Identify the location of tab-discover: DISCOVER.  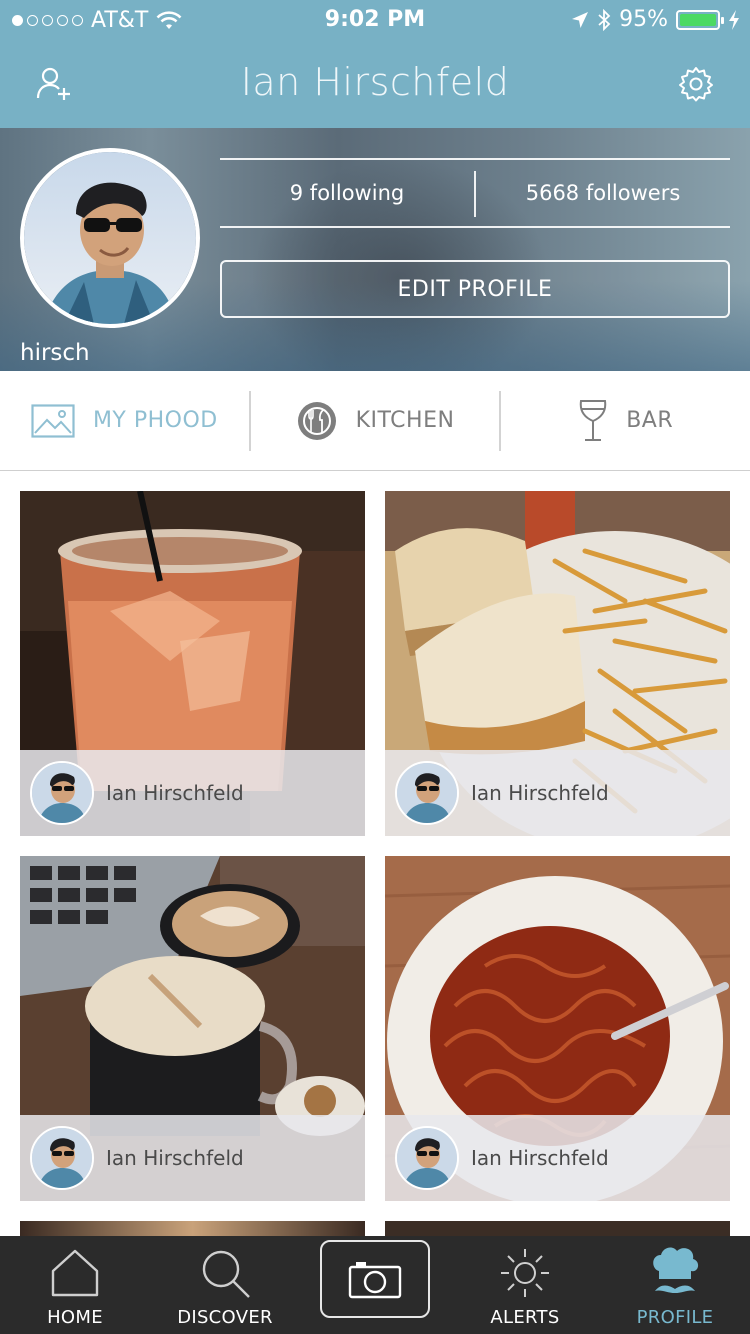
(225, 1285).